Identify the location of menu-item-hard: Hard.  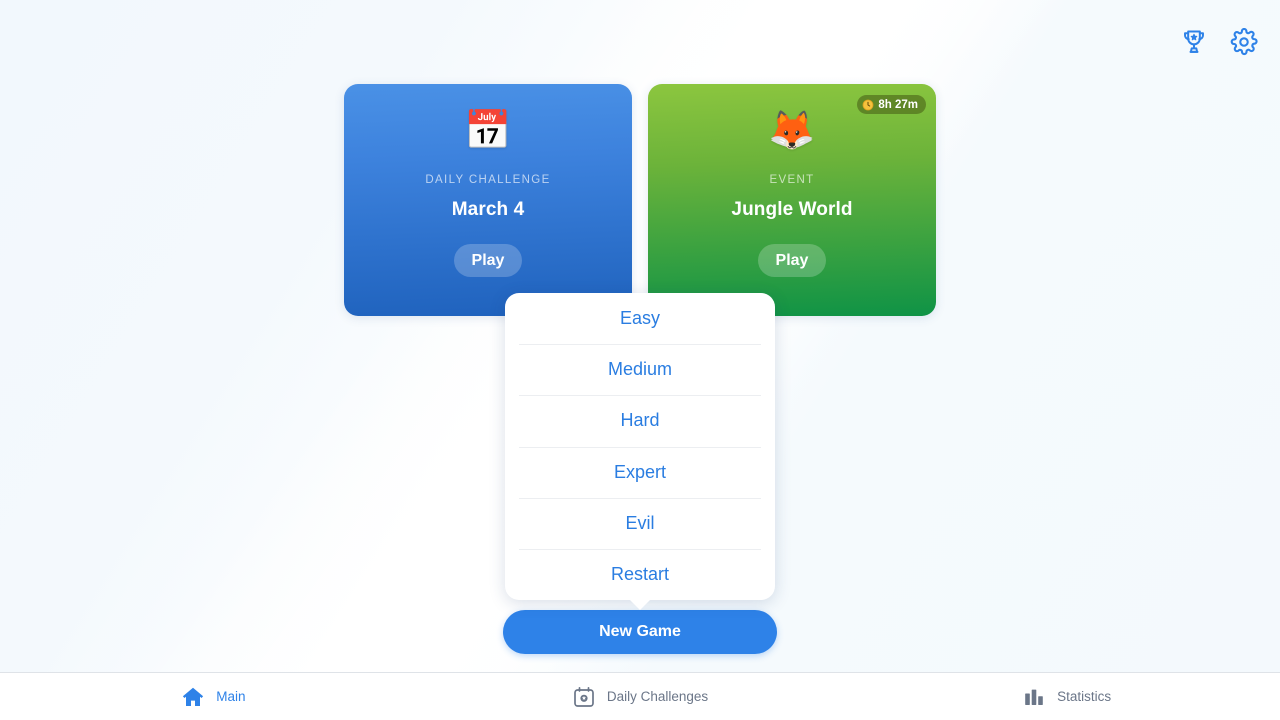
(640, 420).